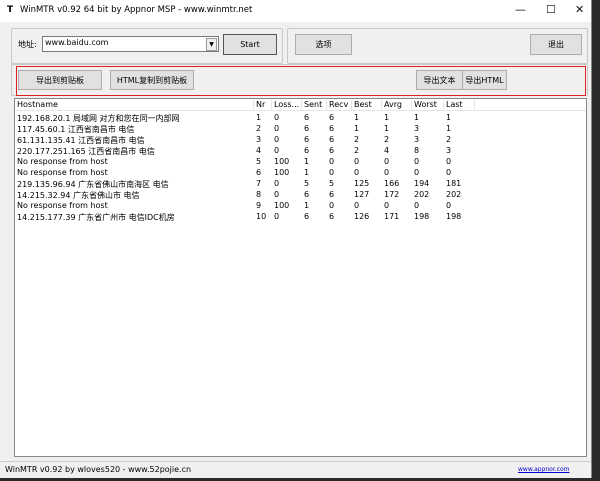  What do you see at coordinates (300, 139) in the screenshot?
I see `table-row: 61.131.135.41 江西省南昌市 电信 3 0 6 6 2 2 3 2` at bounding box center [300, 139].